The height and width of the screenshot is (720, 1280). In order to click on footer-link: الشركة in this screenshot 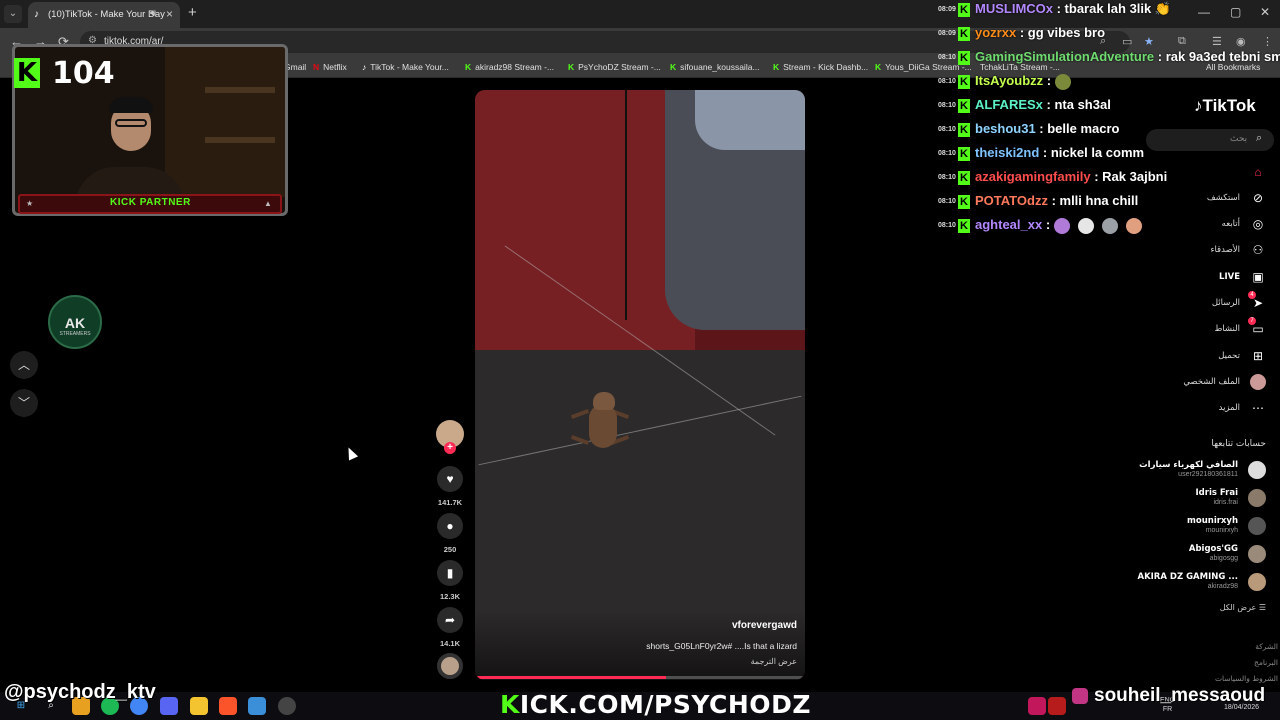, I will do `click(1266, 646)`.